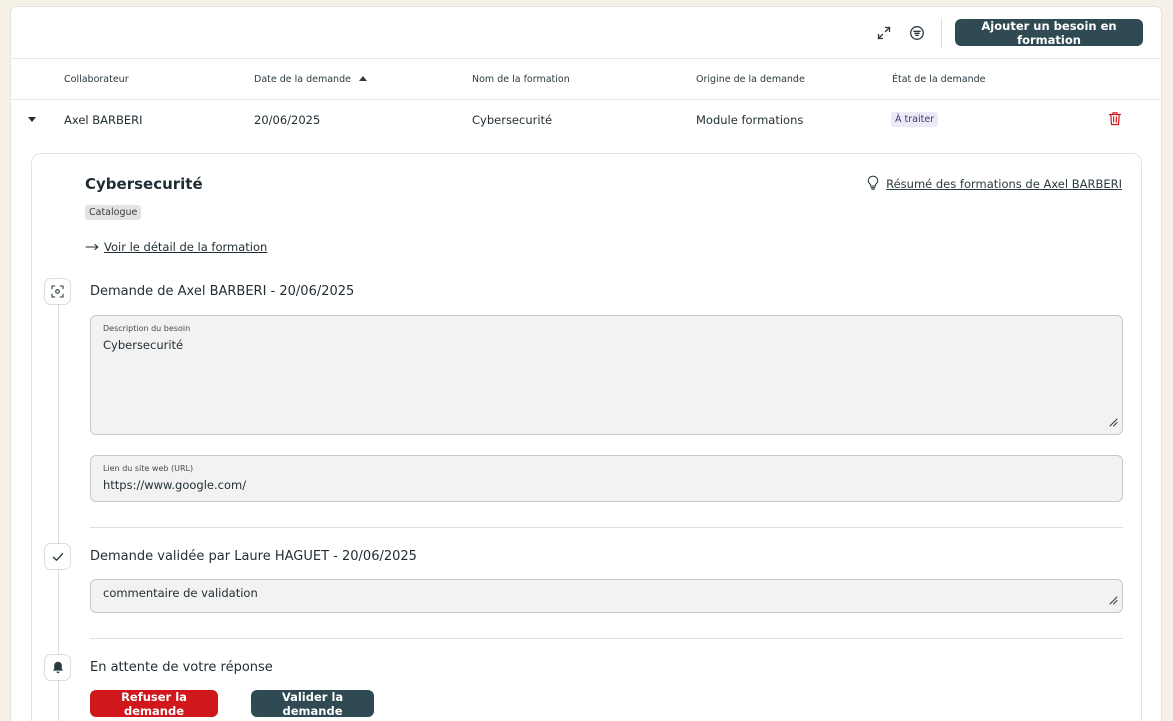  I want to click on column-header-collaborateur: Collaborateur, so click(96, 79).